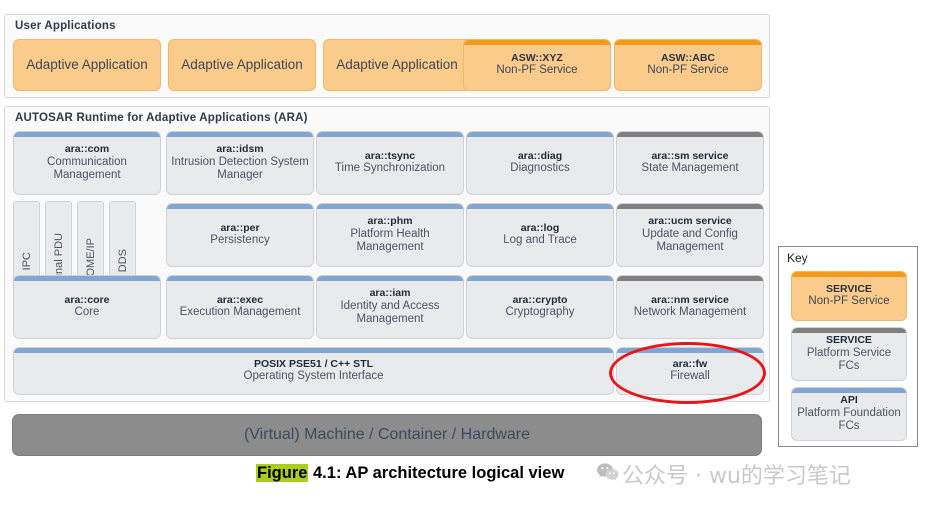  I want to click on adaptive-application-box-1: Adaptive Application, so click(87, 65).